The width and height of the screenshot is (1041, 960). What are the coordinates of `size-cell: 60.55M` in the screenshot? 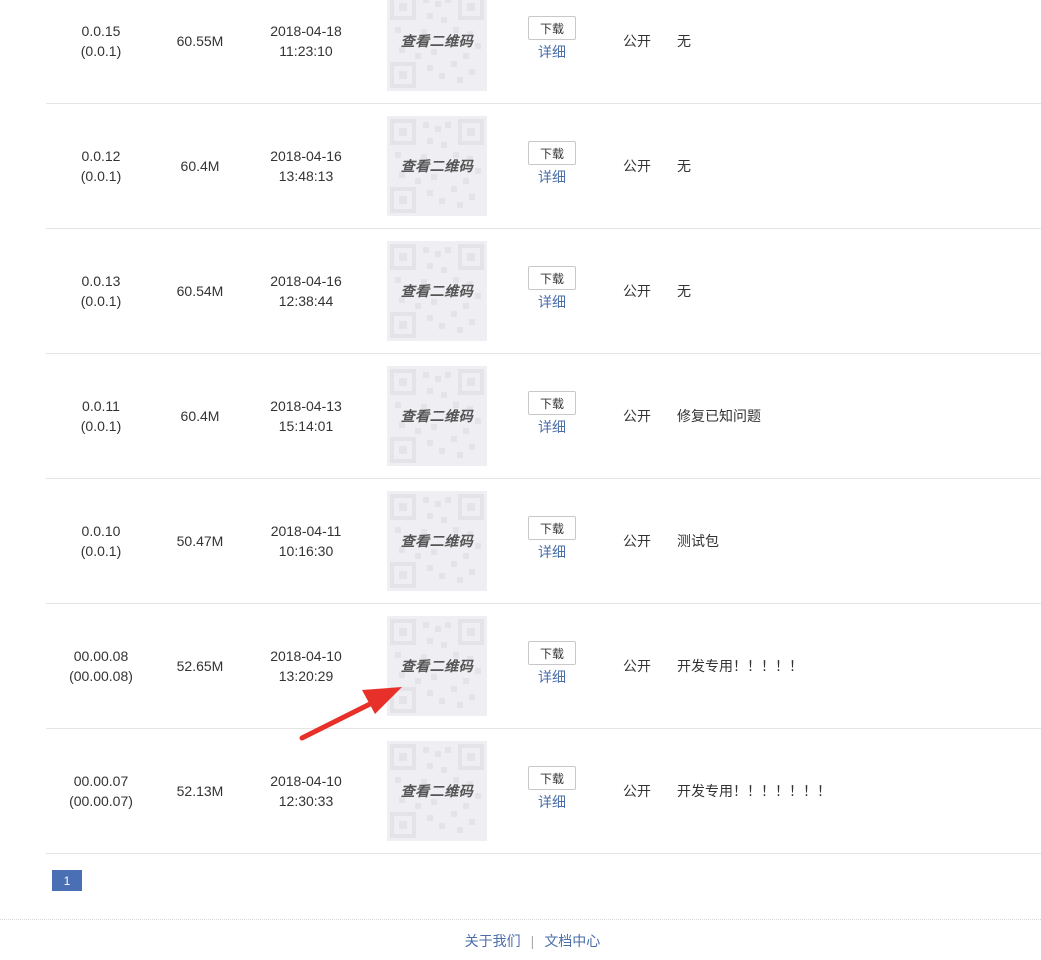 It's located at (200, 51).